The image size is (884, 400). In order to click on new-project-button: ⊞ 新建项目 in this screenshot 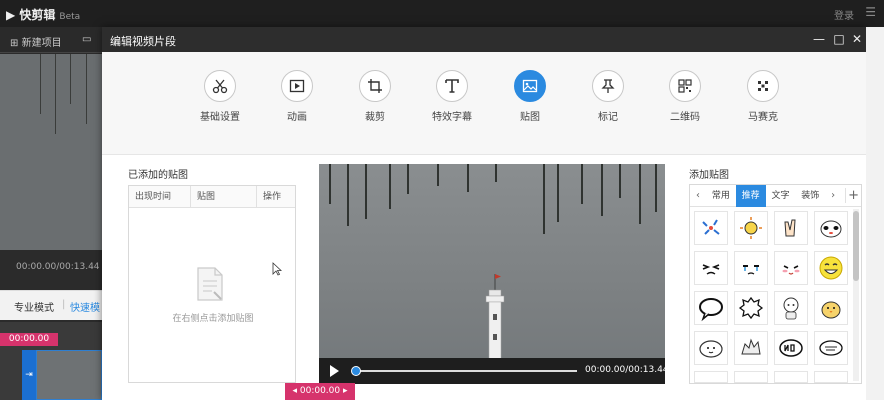, I will do `click(36, 41)`.